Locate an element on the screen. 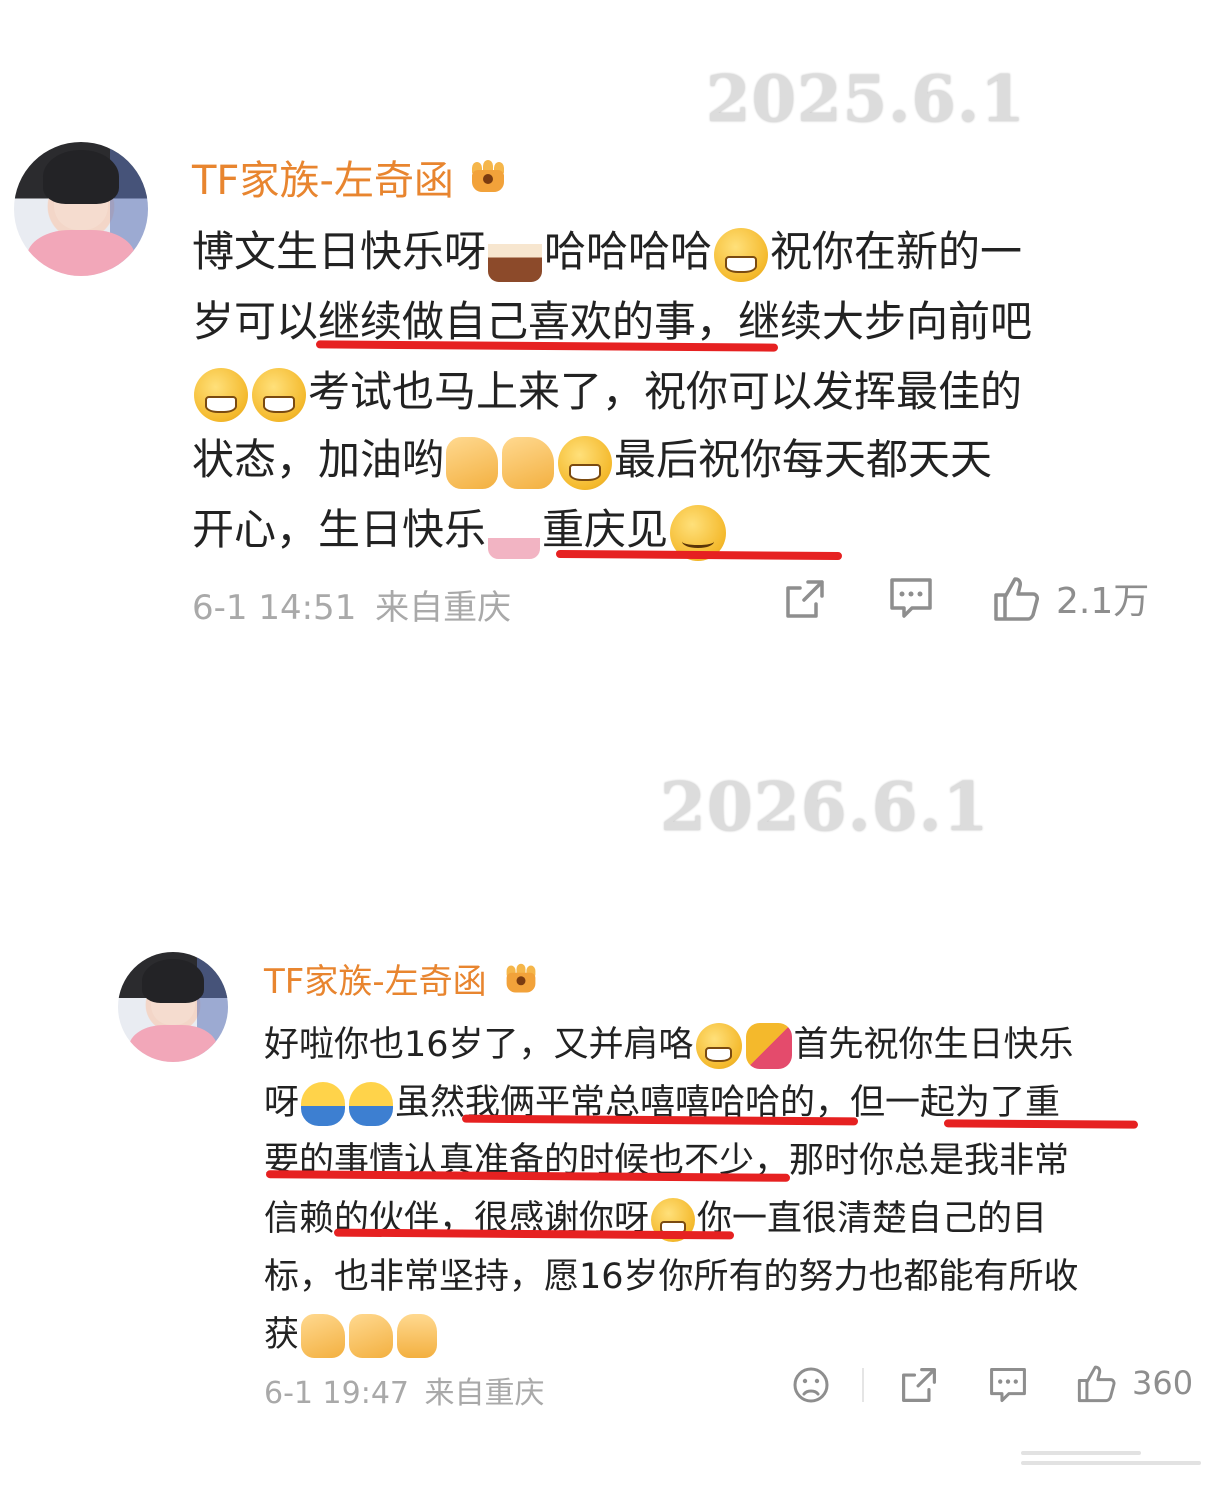  watermark-logo is located at coordinates (1116, 1459).